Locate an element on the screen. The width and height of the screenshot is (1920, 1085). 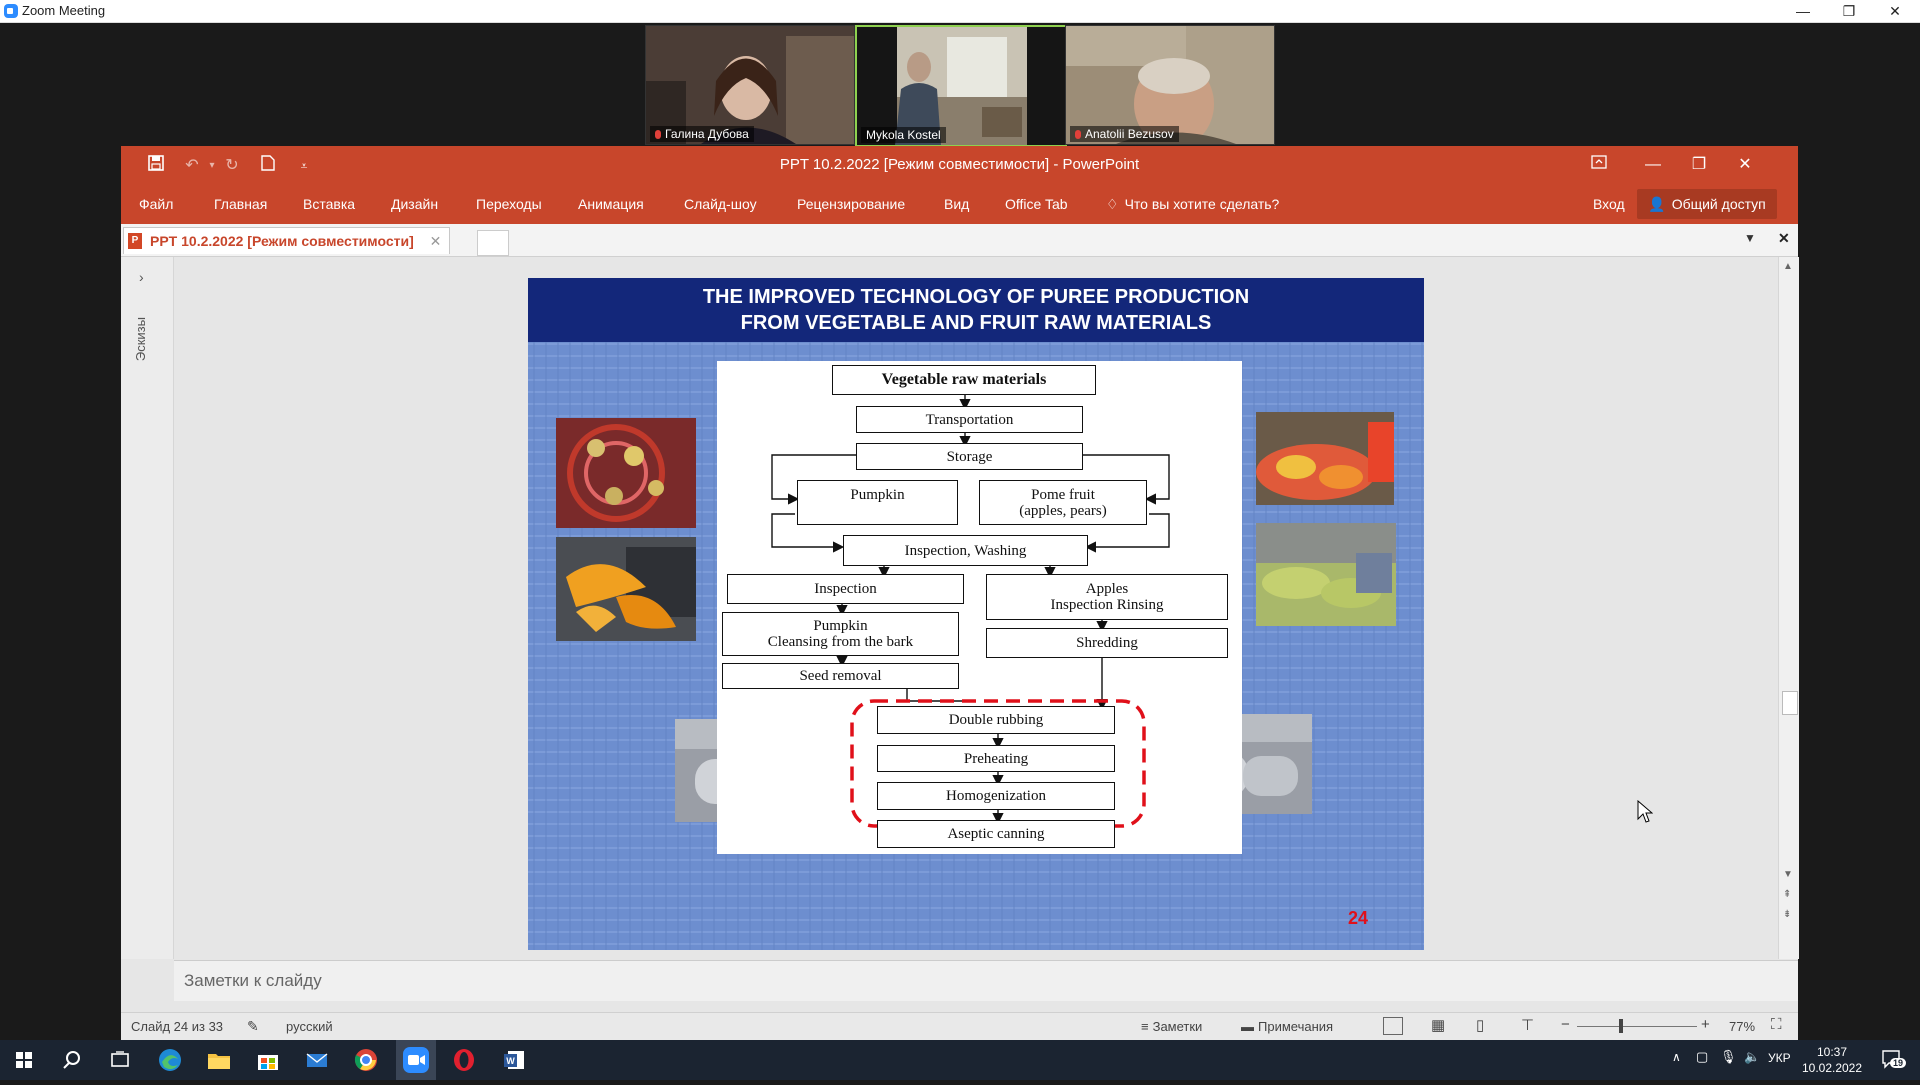
search-icon is located at coordinates (72, 1060).